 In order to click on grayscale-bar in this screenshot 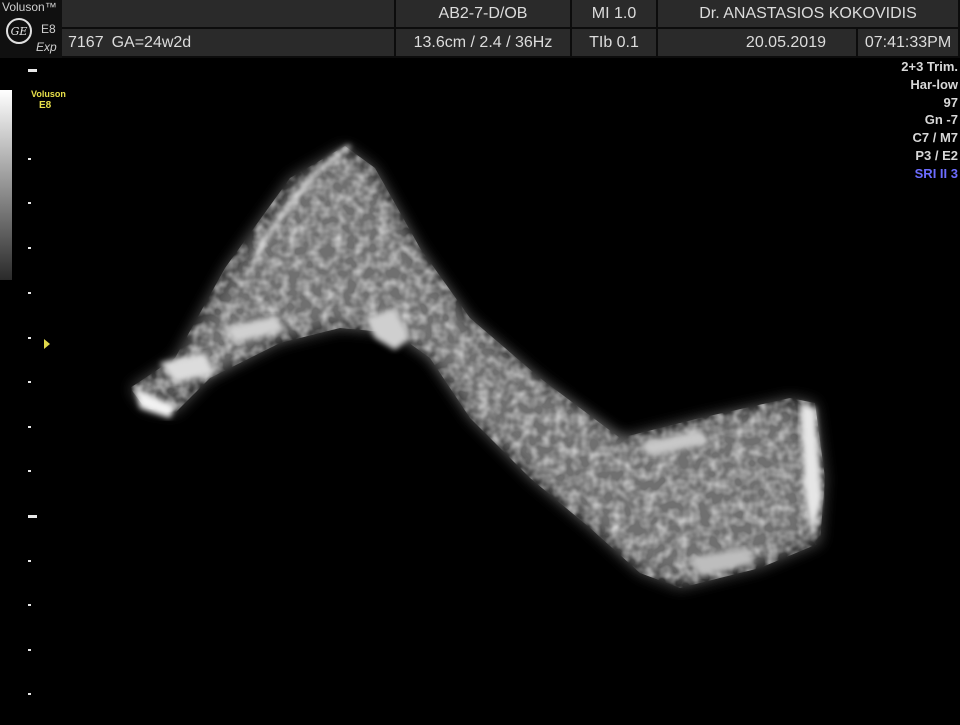, I will do `click(6, 185)`.